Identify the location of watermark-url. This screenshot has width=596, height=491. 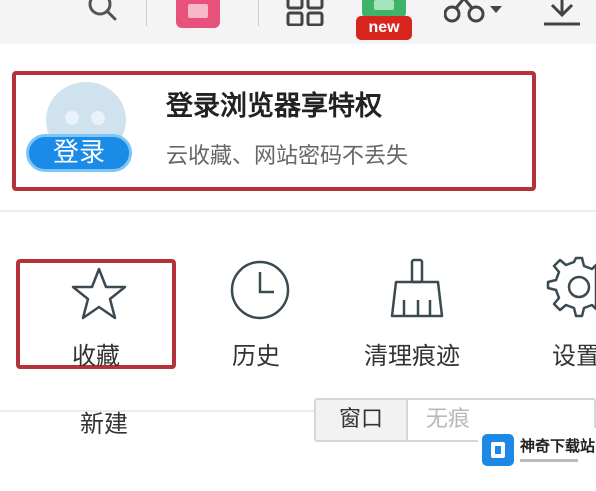
(550, 461).